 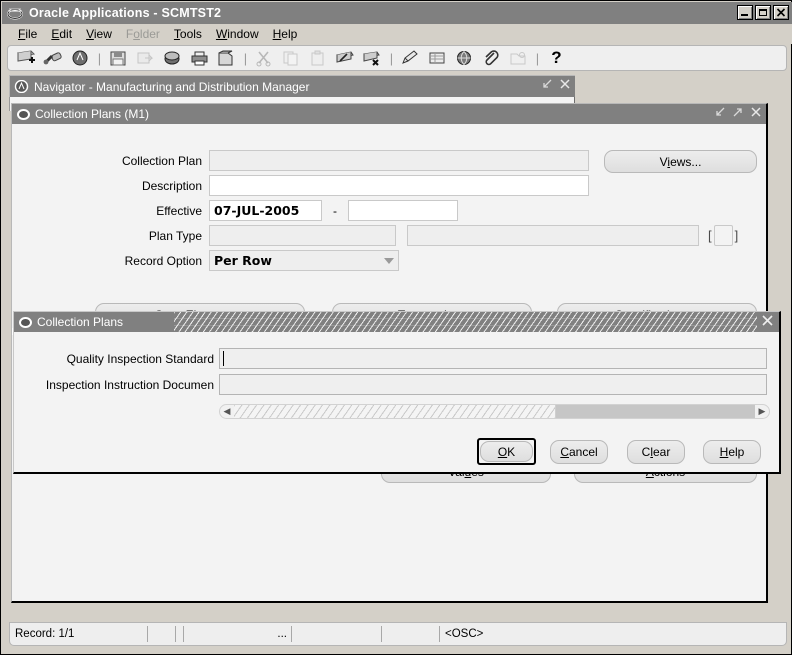 I want to click on close-button, so click(x=781, y=12).